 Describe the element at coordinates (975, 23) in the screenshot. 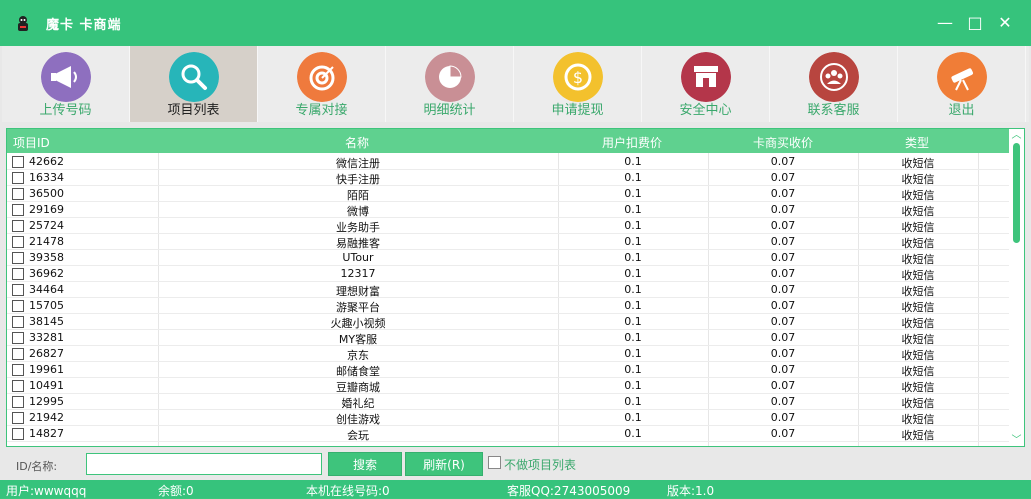

I see `maximize-button: □` at that location.